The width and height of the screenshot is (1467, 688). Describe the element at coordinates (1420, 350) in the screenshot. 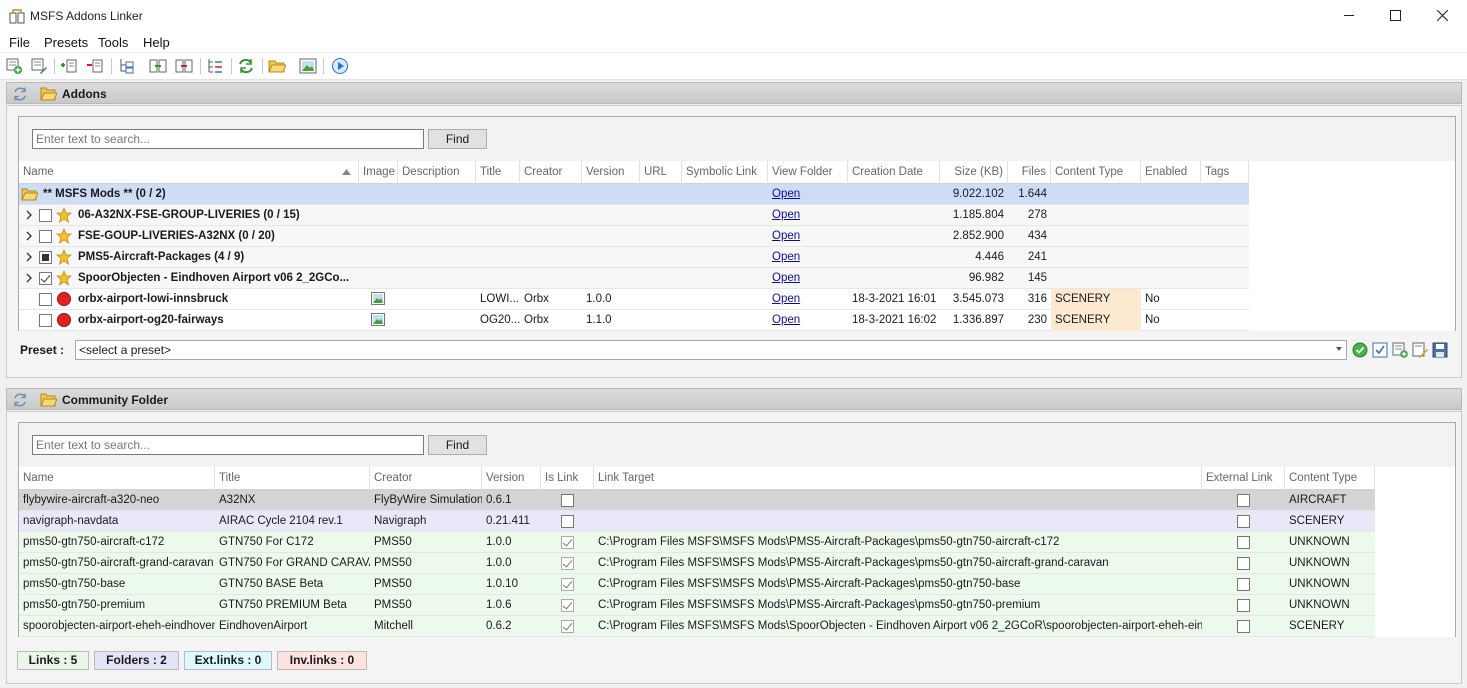

I see `edit-preset-icon` at that location.